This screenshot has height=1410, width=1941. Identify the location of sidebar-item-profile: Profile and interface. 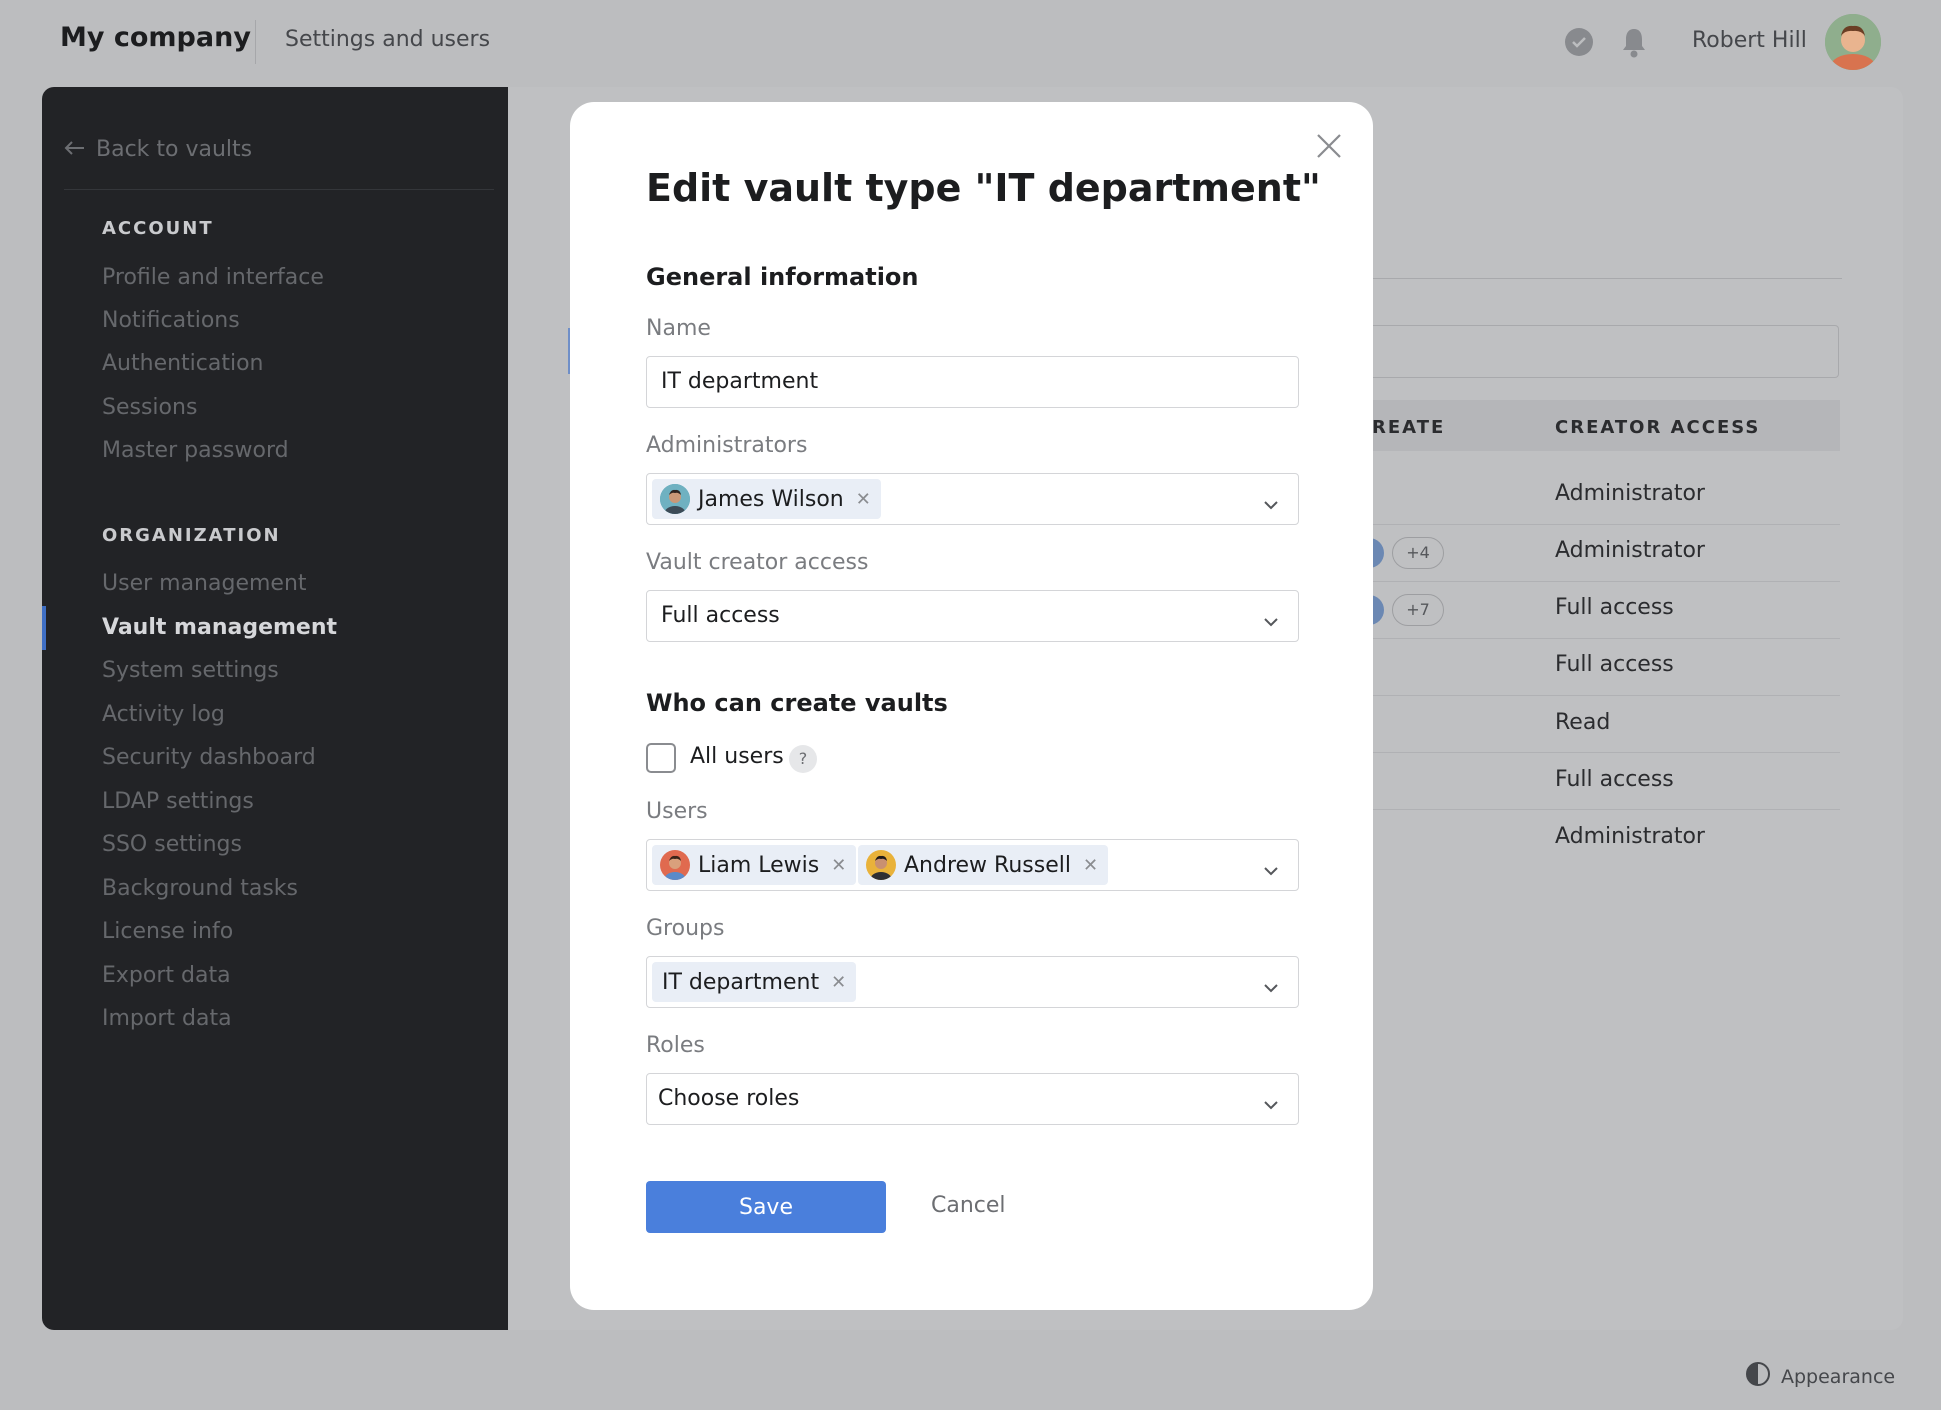
(213, 277).